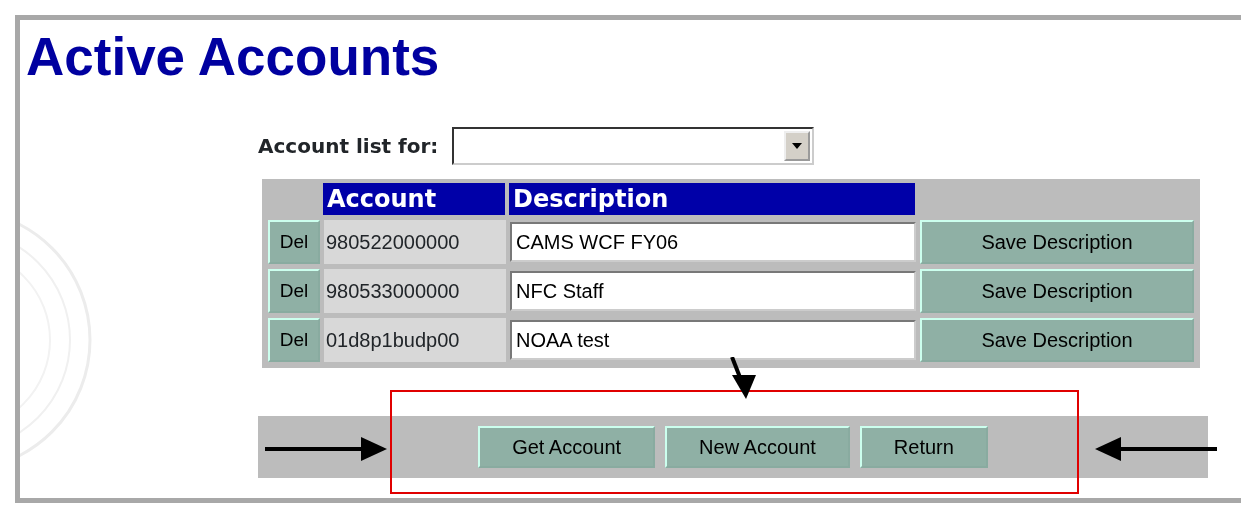  Describe the element at coordinates (233, 56) in the screenshot. I see `page-title: Active Accounts` at that location.